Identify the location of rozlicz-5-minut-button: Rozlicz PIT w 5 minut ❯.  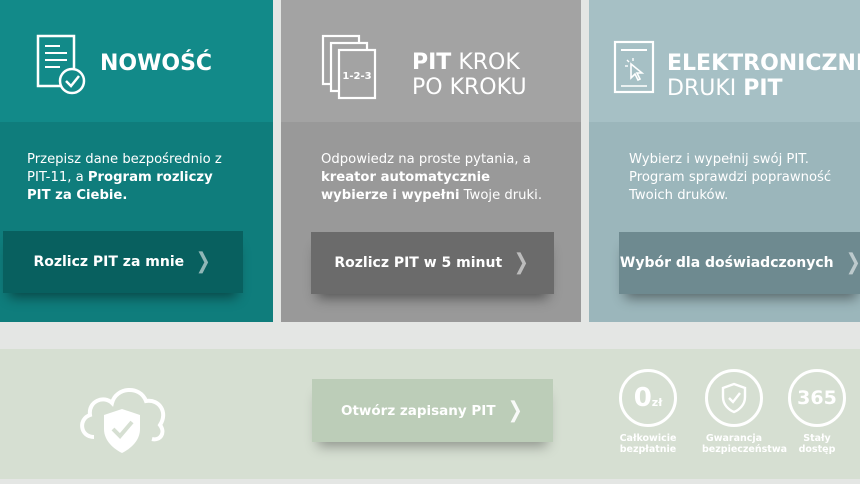
(432, 263).